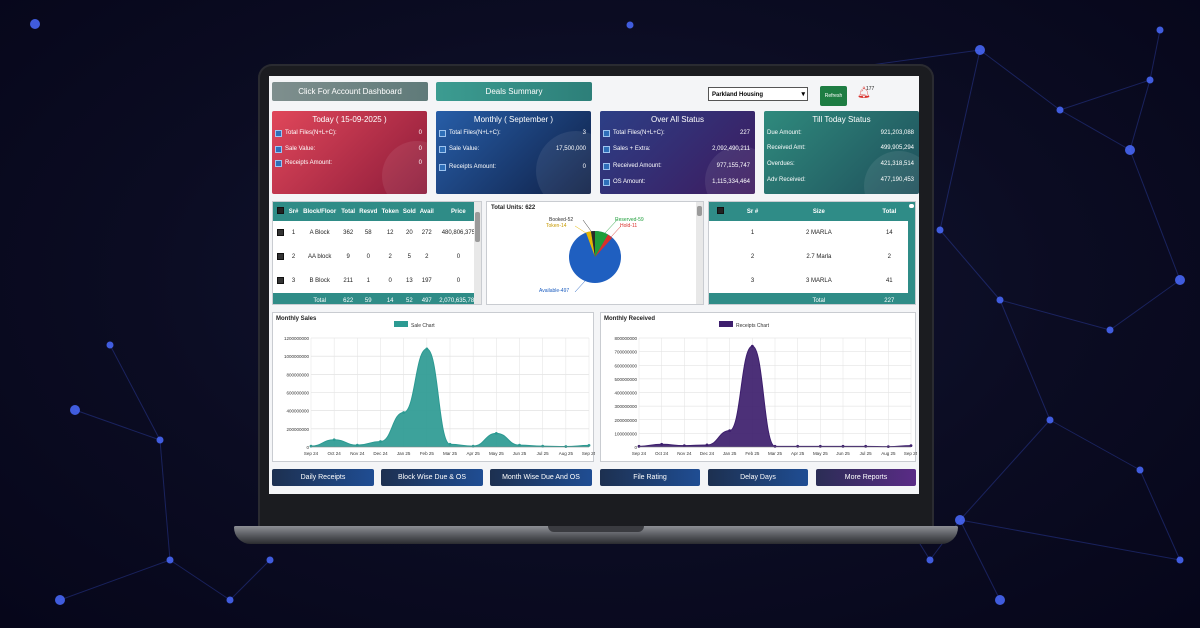 The image size is (1200, 628). Describe the element at coordinates (349, 163) in the screenshot. I see `card-row: Receipts Amount: 0` at that location.